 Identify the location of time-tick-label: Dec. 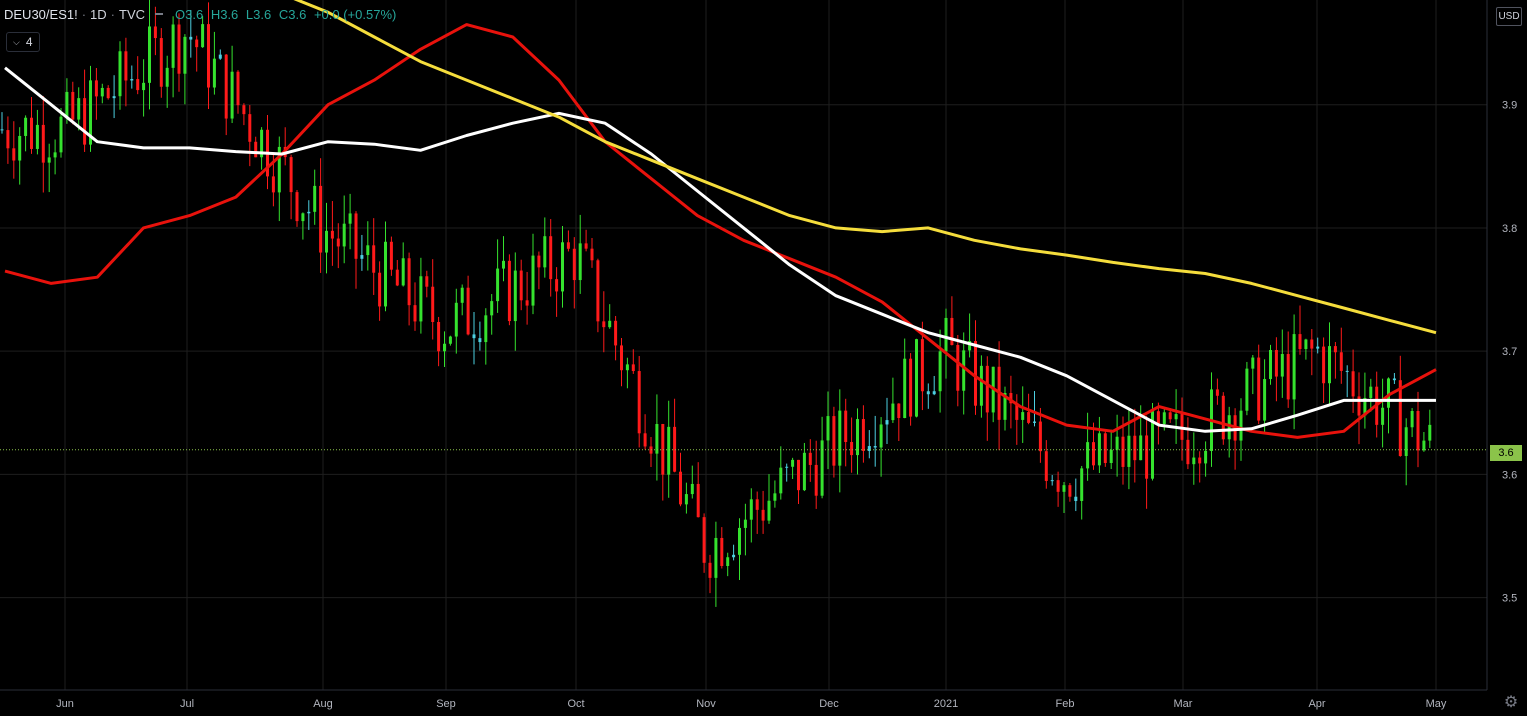
(829, 704).